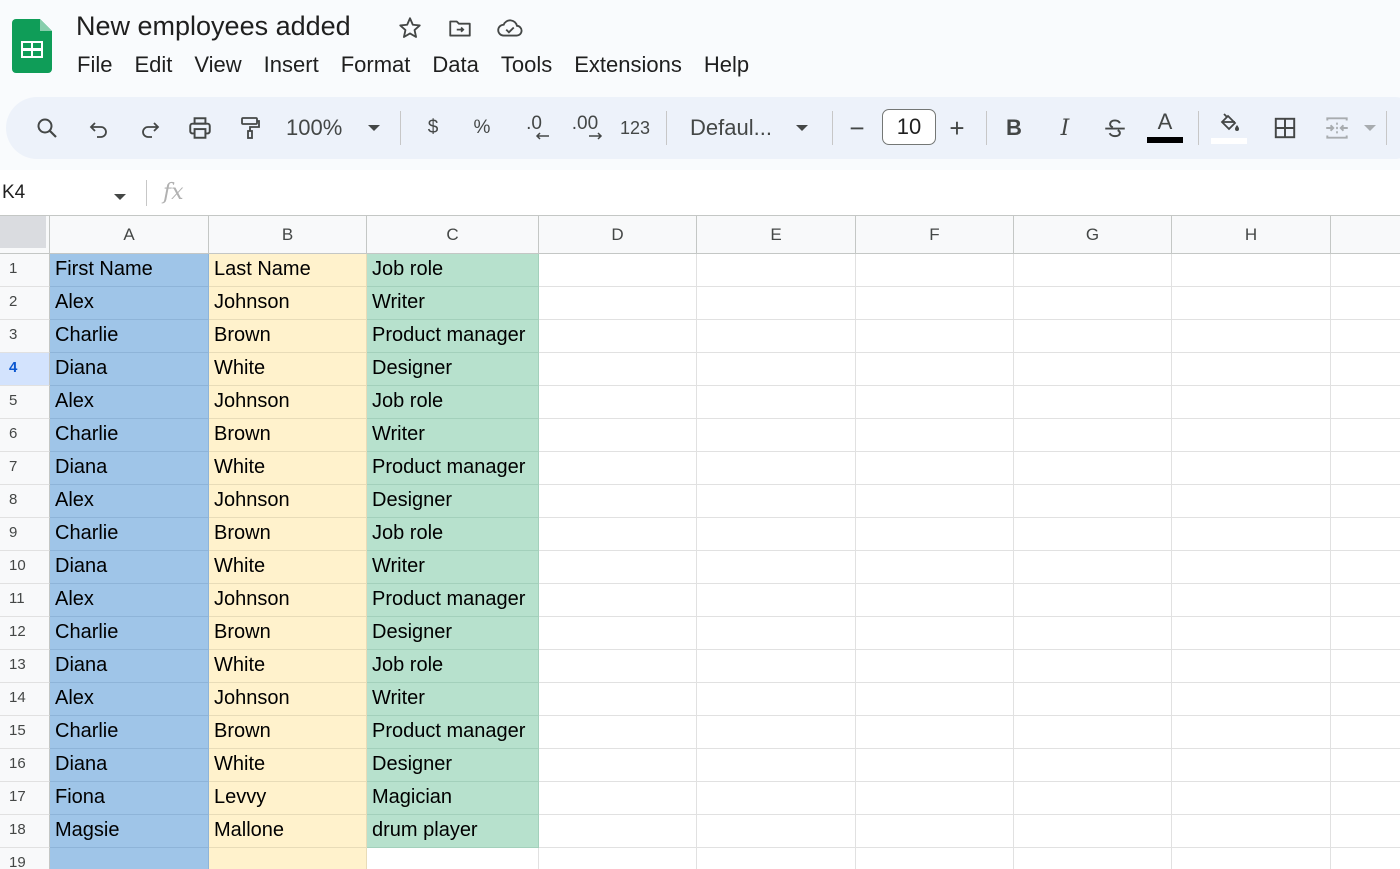  I want to click on column-header-d: D, so click(618, 235).